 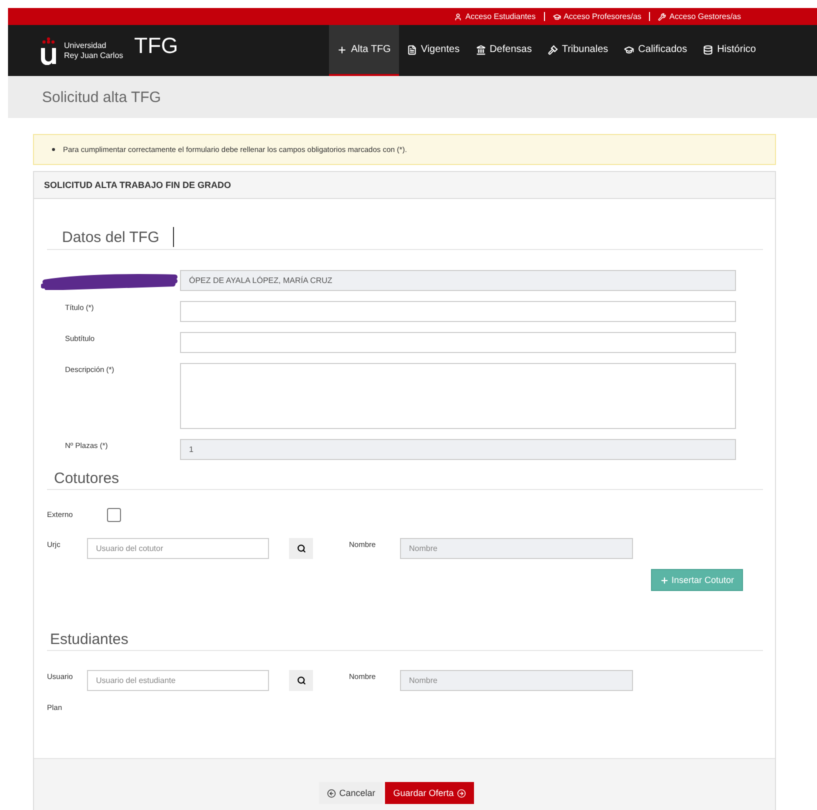 What do you see at coordinates (429, 793) in the screenshot?
I see `save-button: Guardar Oferta` at bounding box center [429, 793].